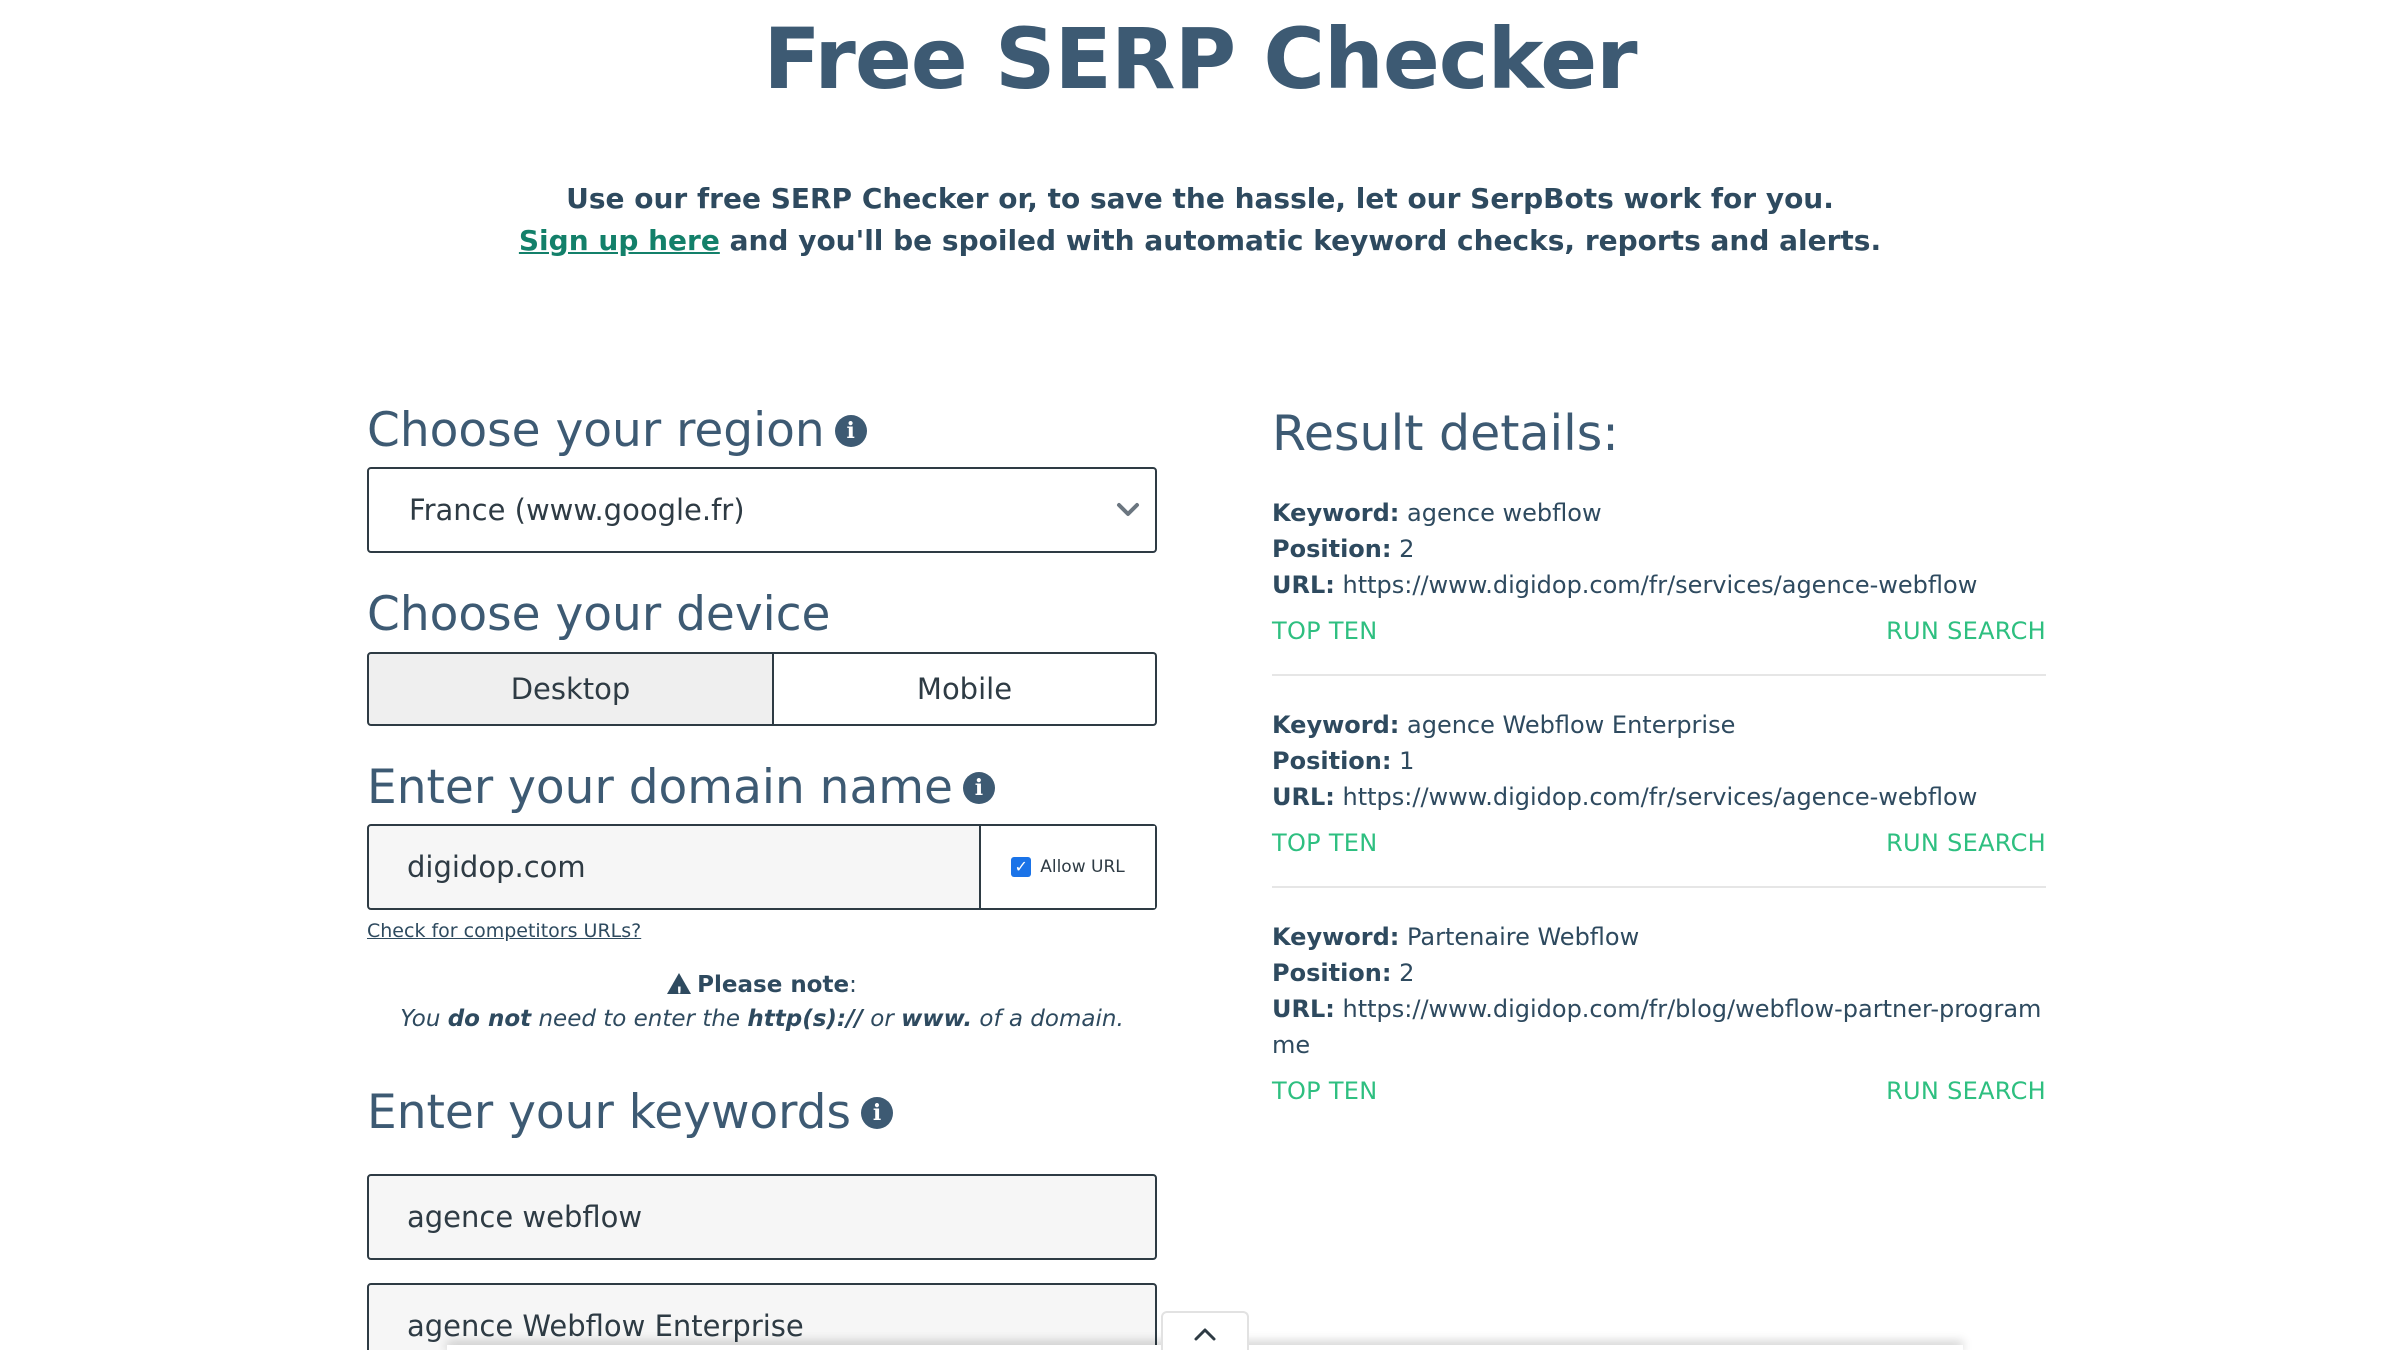 The height and width of the screenshot is (1350, 2400). What do you see at coordinates (674, 867) in the screenshot?
I see `domain-input` at bounding box center [674, 867].